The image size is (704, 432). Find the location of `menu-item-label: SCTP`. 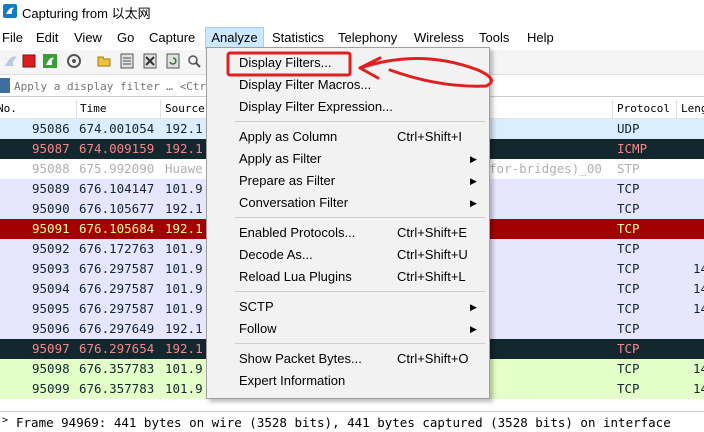

menu-item-label: SCTP is located at coordinates (256, 306).